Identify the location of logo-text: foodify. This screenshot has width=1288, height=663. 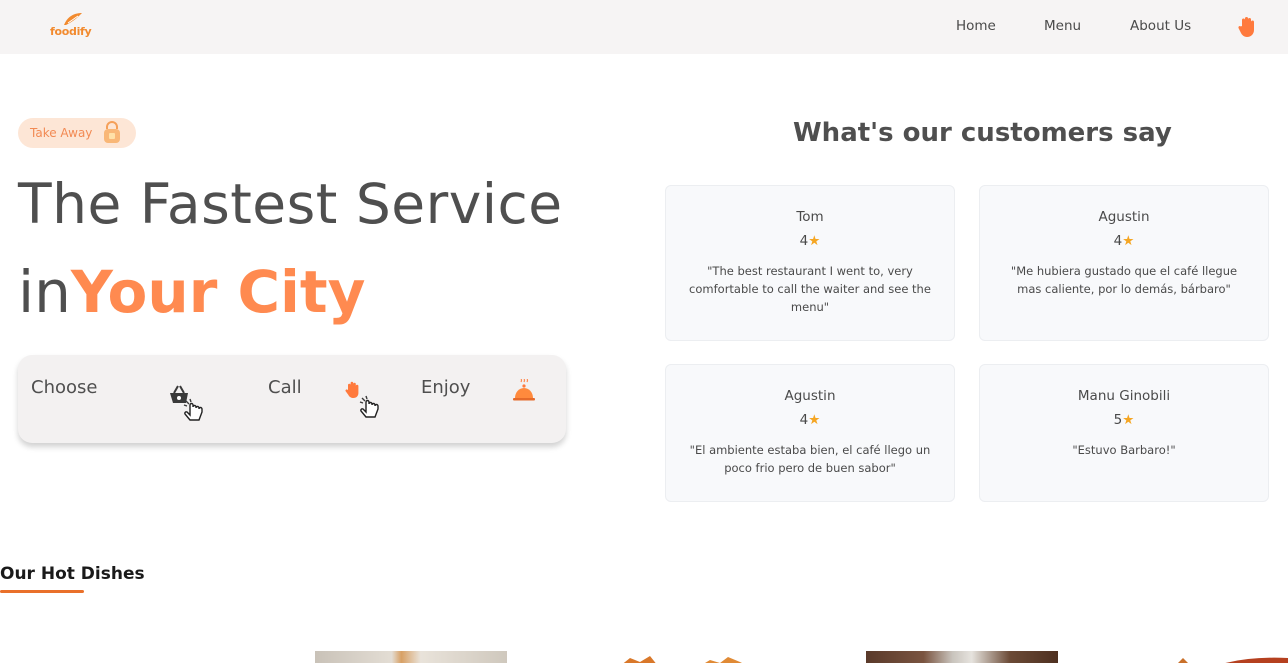
(71, 31).